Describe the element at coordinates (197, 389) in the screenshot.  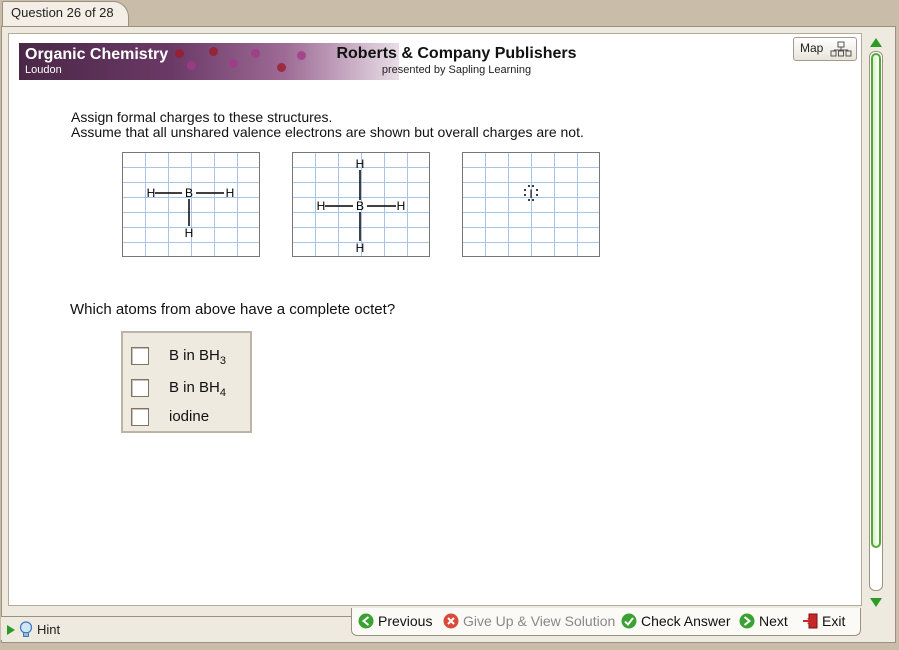
I see `choice-label: B in BH4` at that location.